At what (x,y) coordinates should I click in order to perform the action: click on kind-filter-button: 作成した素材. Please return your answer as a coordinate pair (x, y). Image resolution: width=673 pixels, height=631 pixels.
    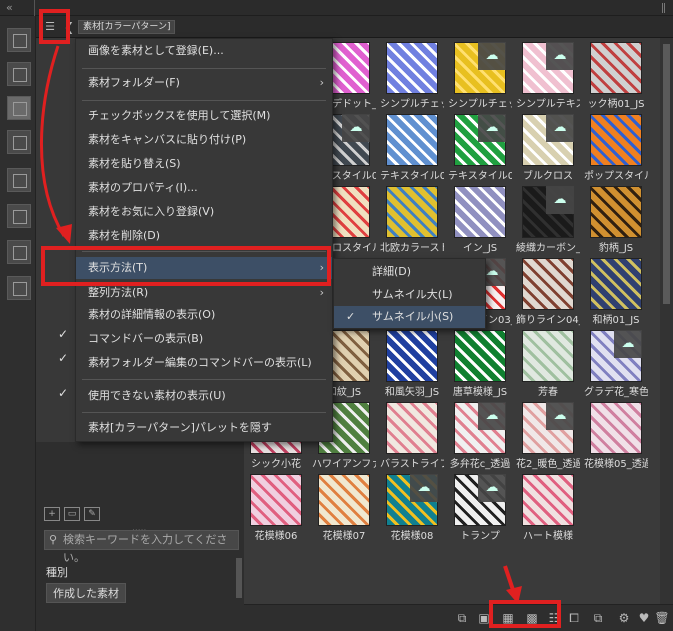
    Looking at the image, I should click on (86, 593).